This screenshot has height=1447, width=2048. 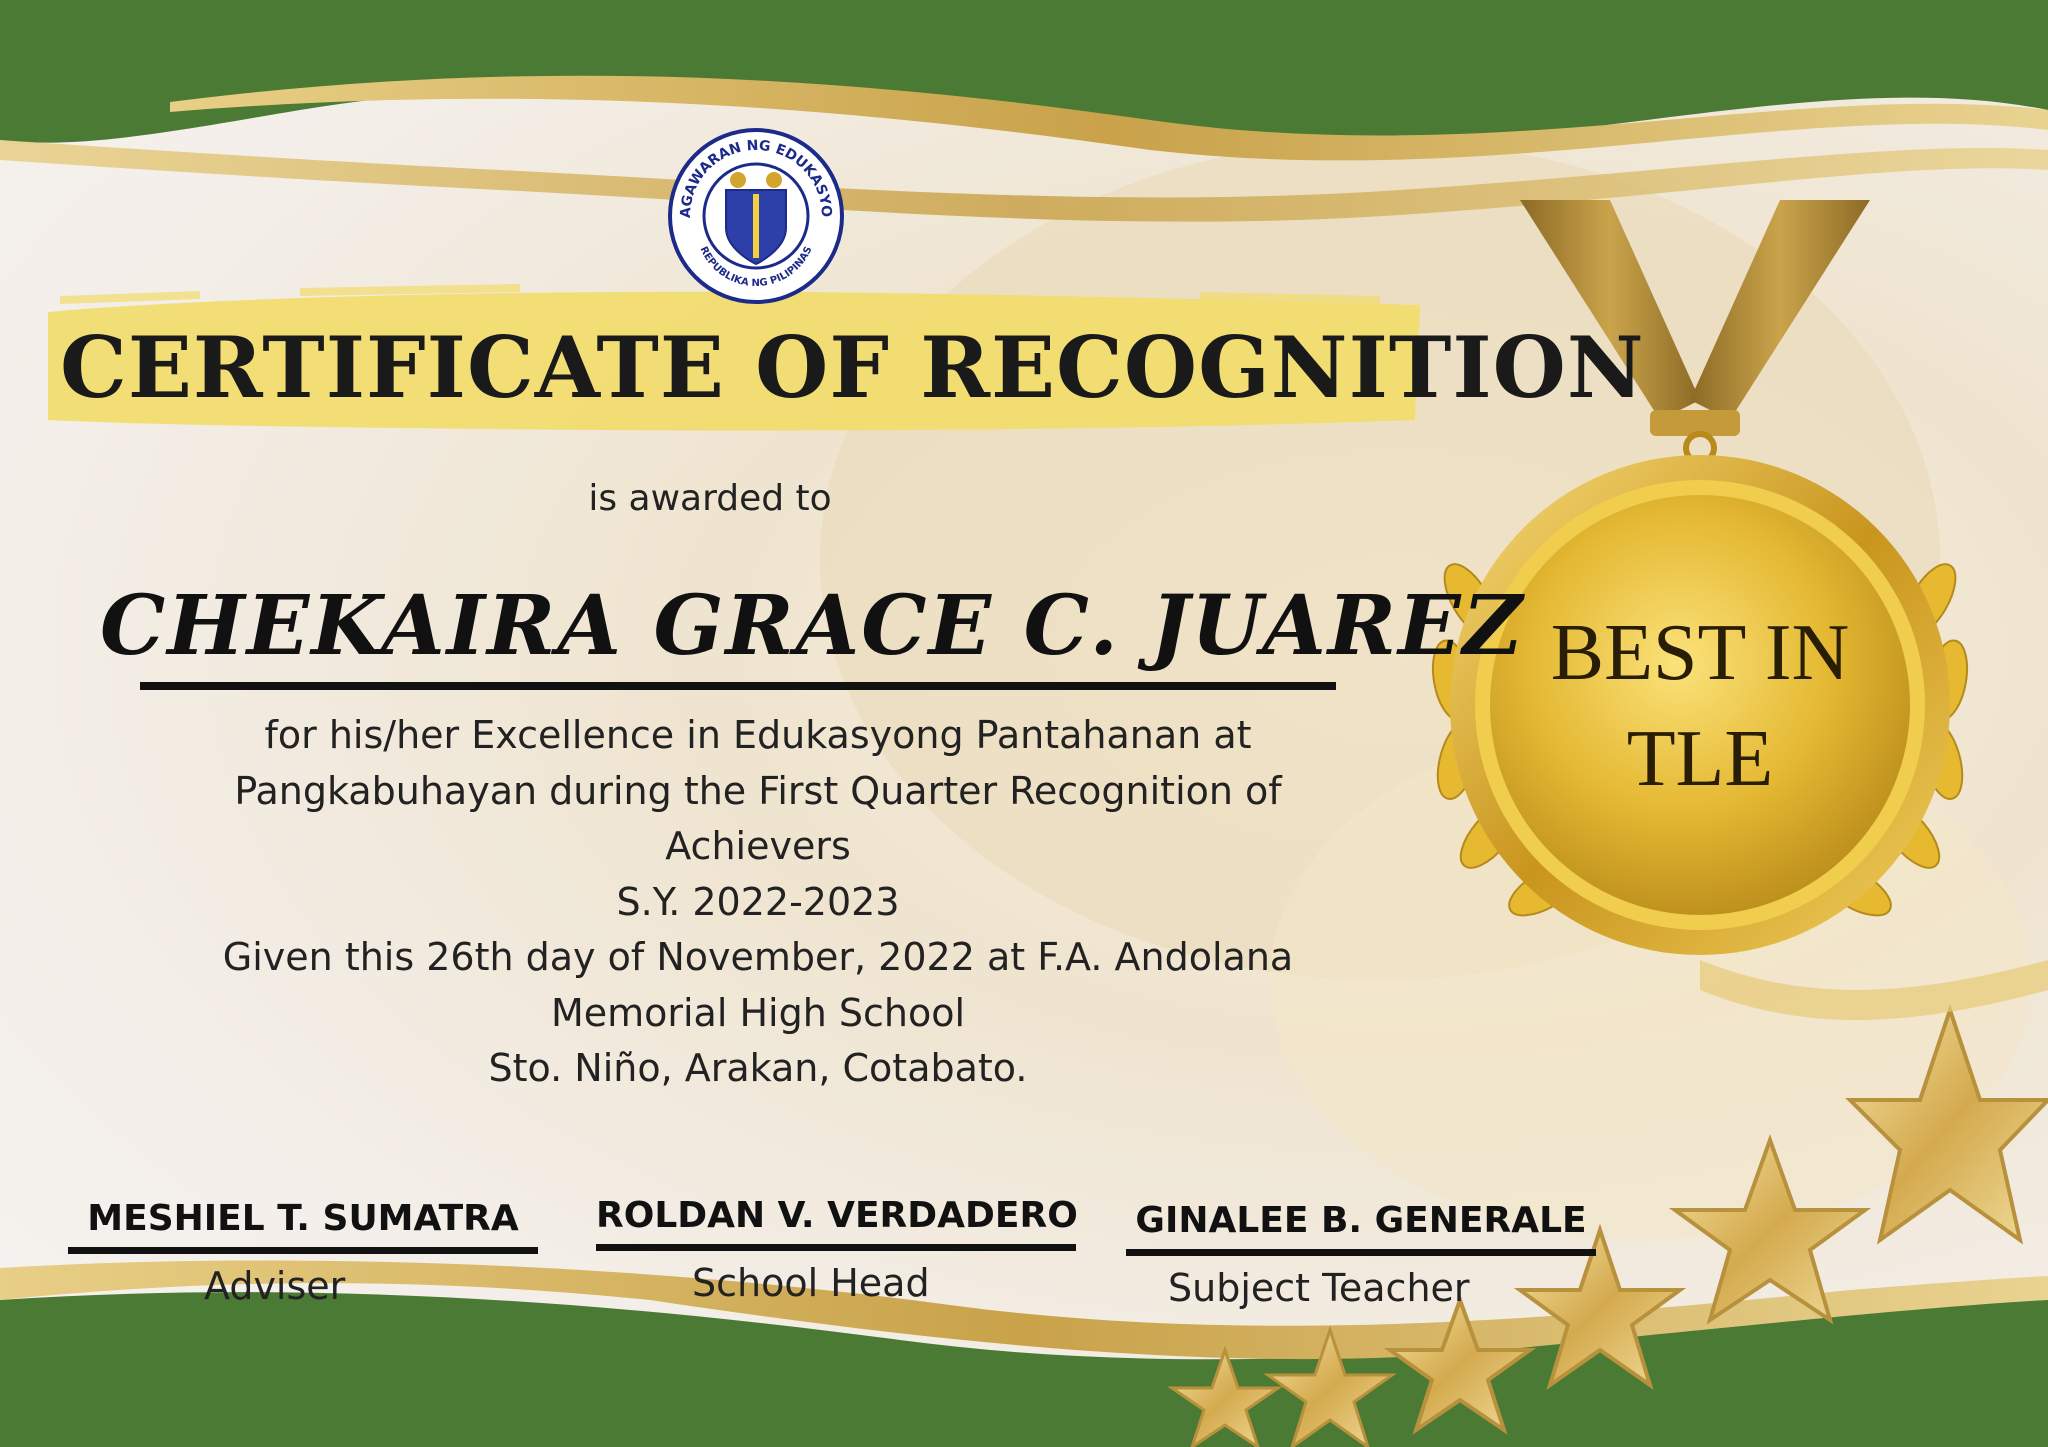 I want to click on medal-line-2: TLE, so click(x=1700, y=759).